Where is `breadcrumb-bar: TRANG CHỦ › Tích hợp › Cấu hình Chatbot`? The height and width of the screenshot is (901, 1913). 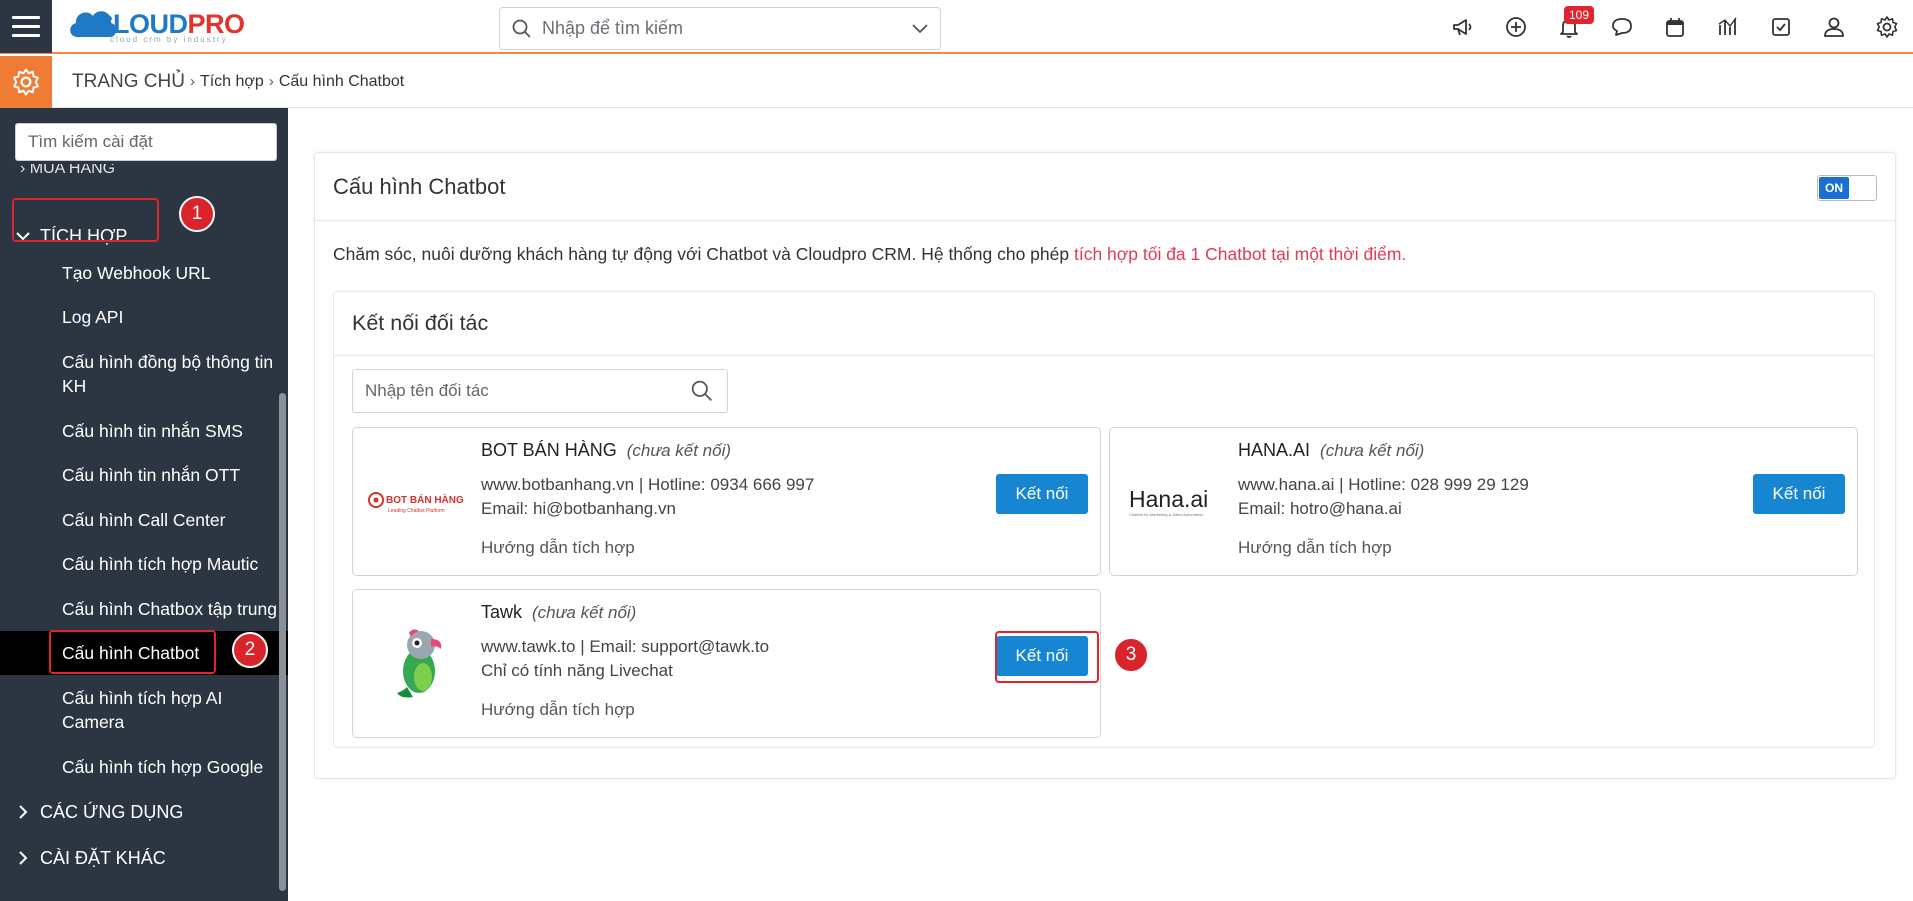
breadcrumb-bar: TRANG CHỦ › Tích hợp › Cấu hình Chatbot is located at coordinates (956, 81).